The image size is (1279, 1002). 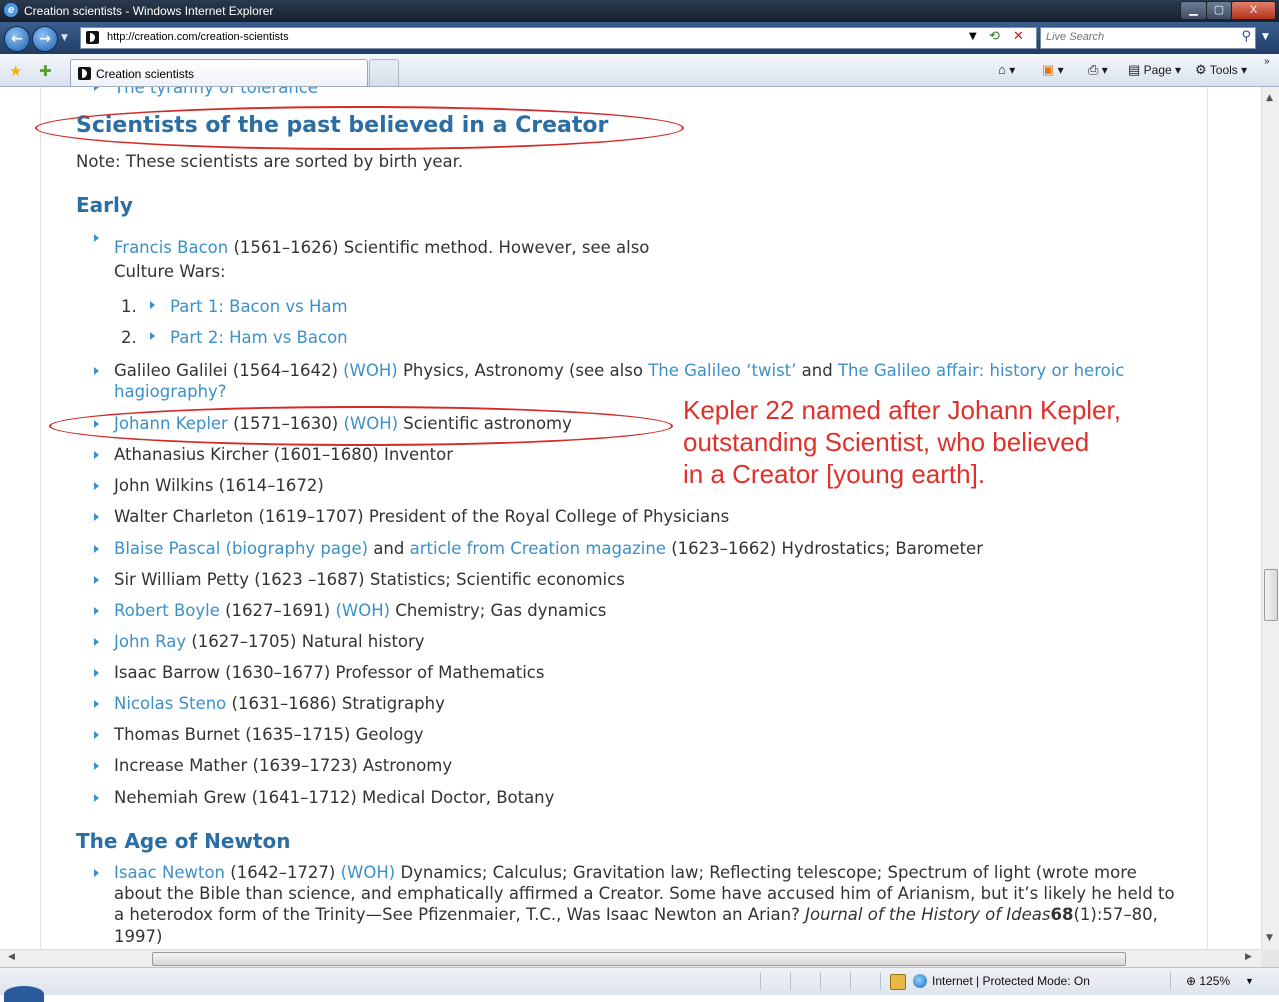 What do you see at coordinates (45, 39) in the screenshot?
I see `forward-button: →` at bounding box center [45, 39].